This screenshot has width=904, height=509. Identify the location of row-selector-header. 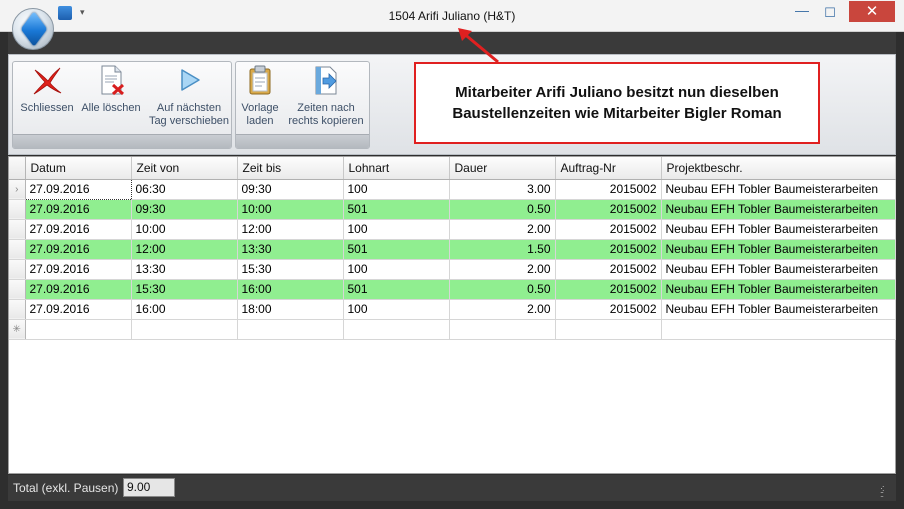
(17, 168).